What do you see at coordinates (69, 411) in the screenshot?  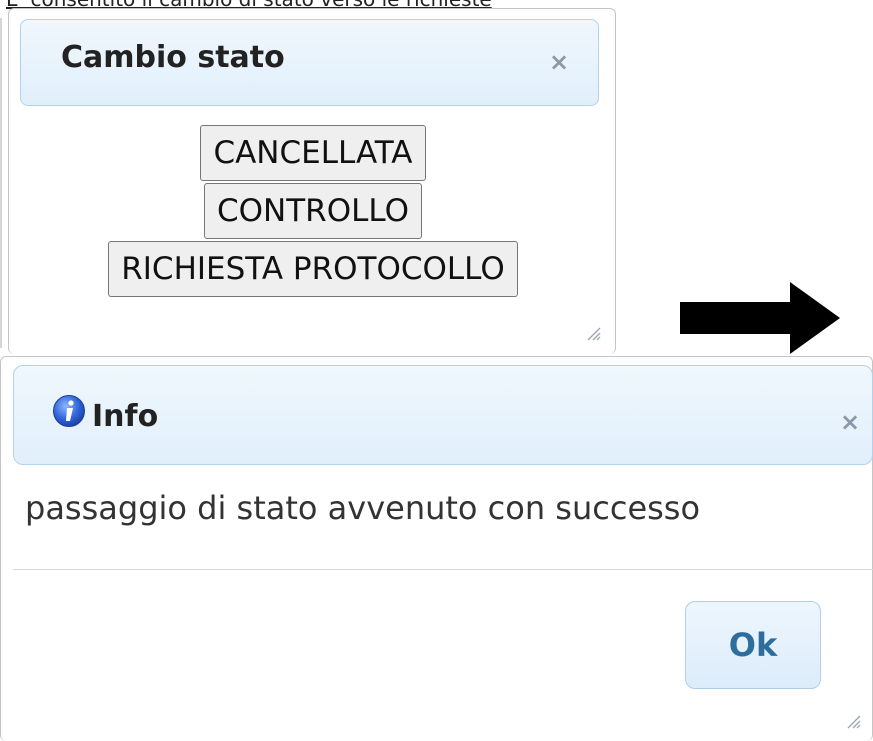 I see `info-icon` at bounding box center [69, 411].